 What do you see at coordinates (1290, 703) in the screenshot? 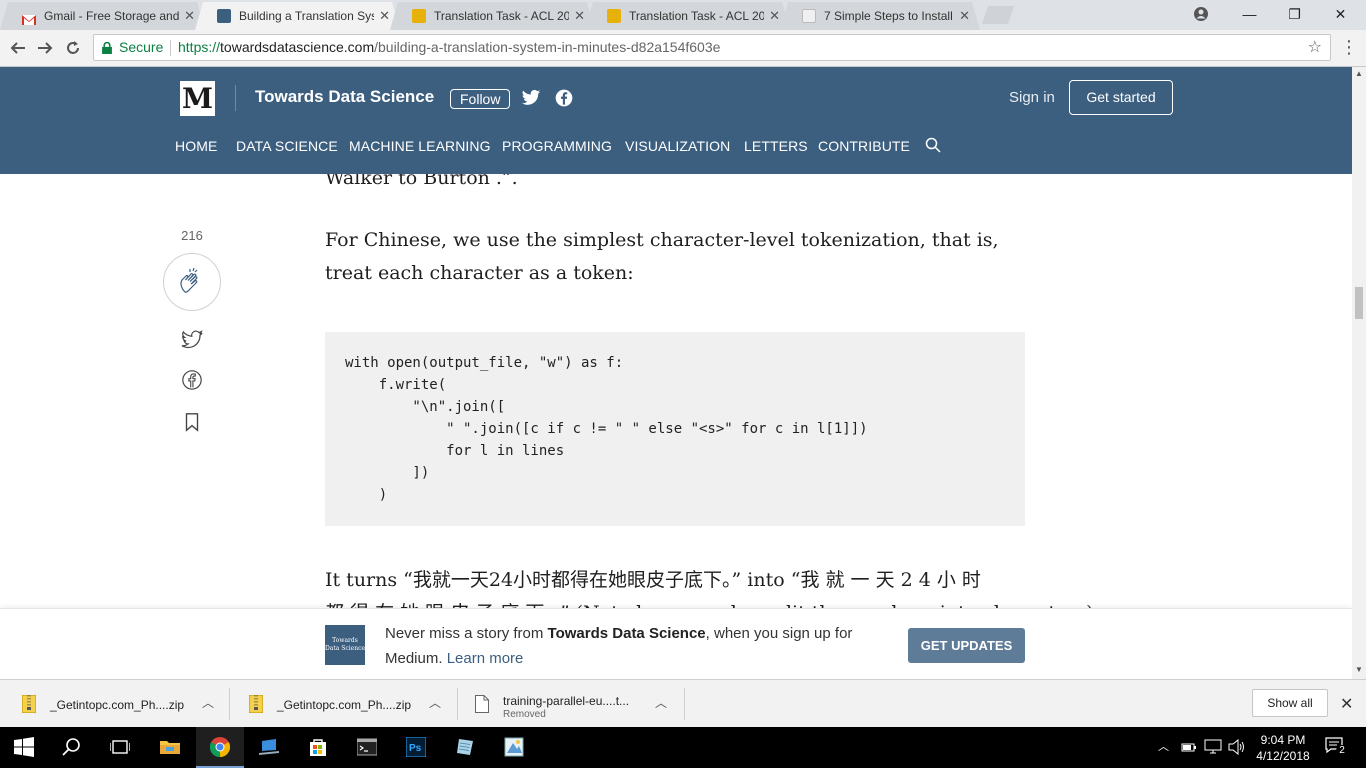
I see `show-all-button: Show all` at bounding box center [1290, 703].